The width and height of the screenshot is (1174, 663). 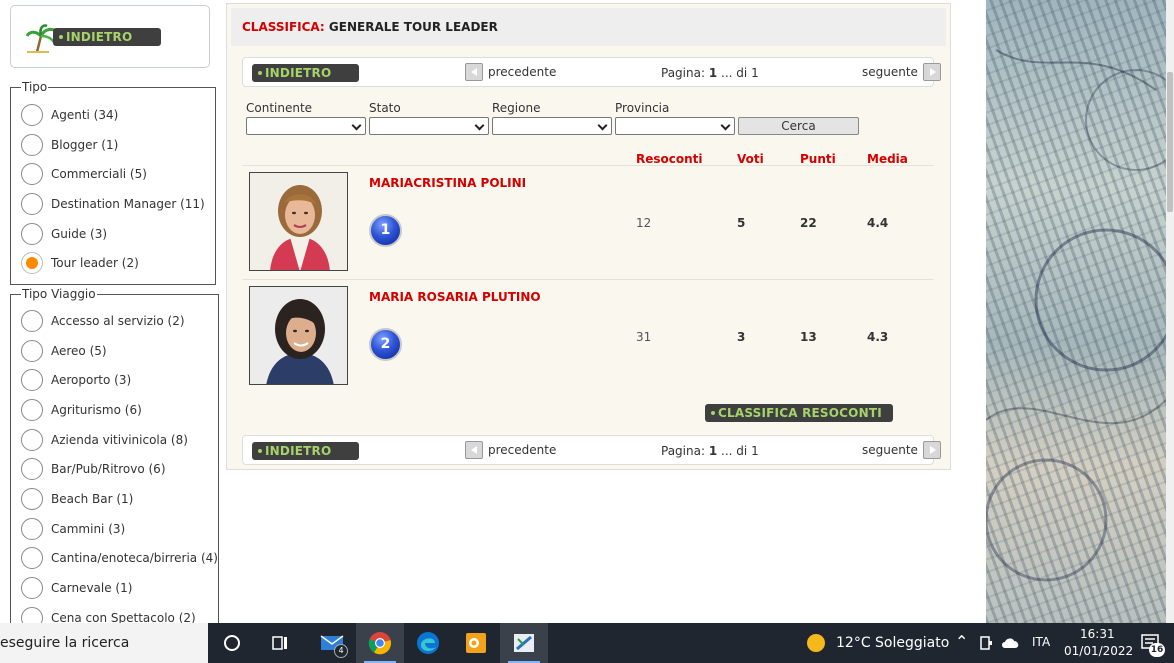 What do you see at coordinates (306, 126) in the screenshot?
I see `continente-select` at bounding box center [306, 126].